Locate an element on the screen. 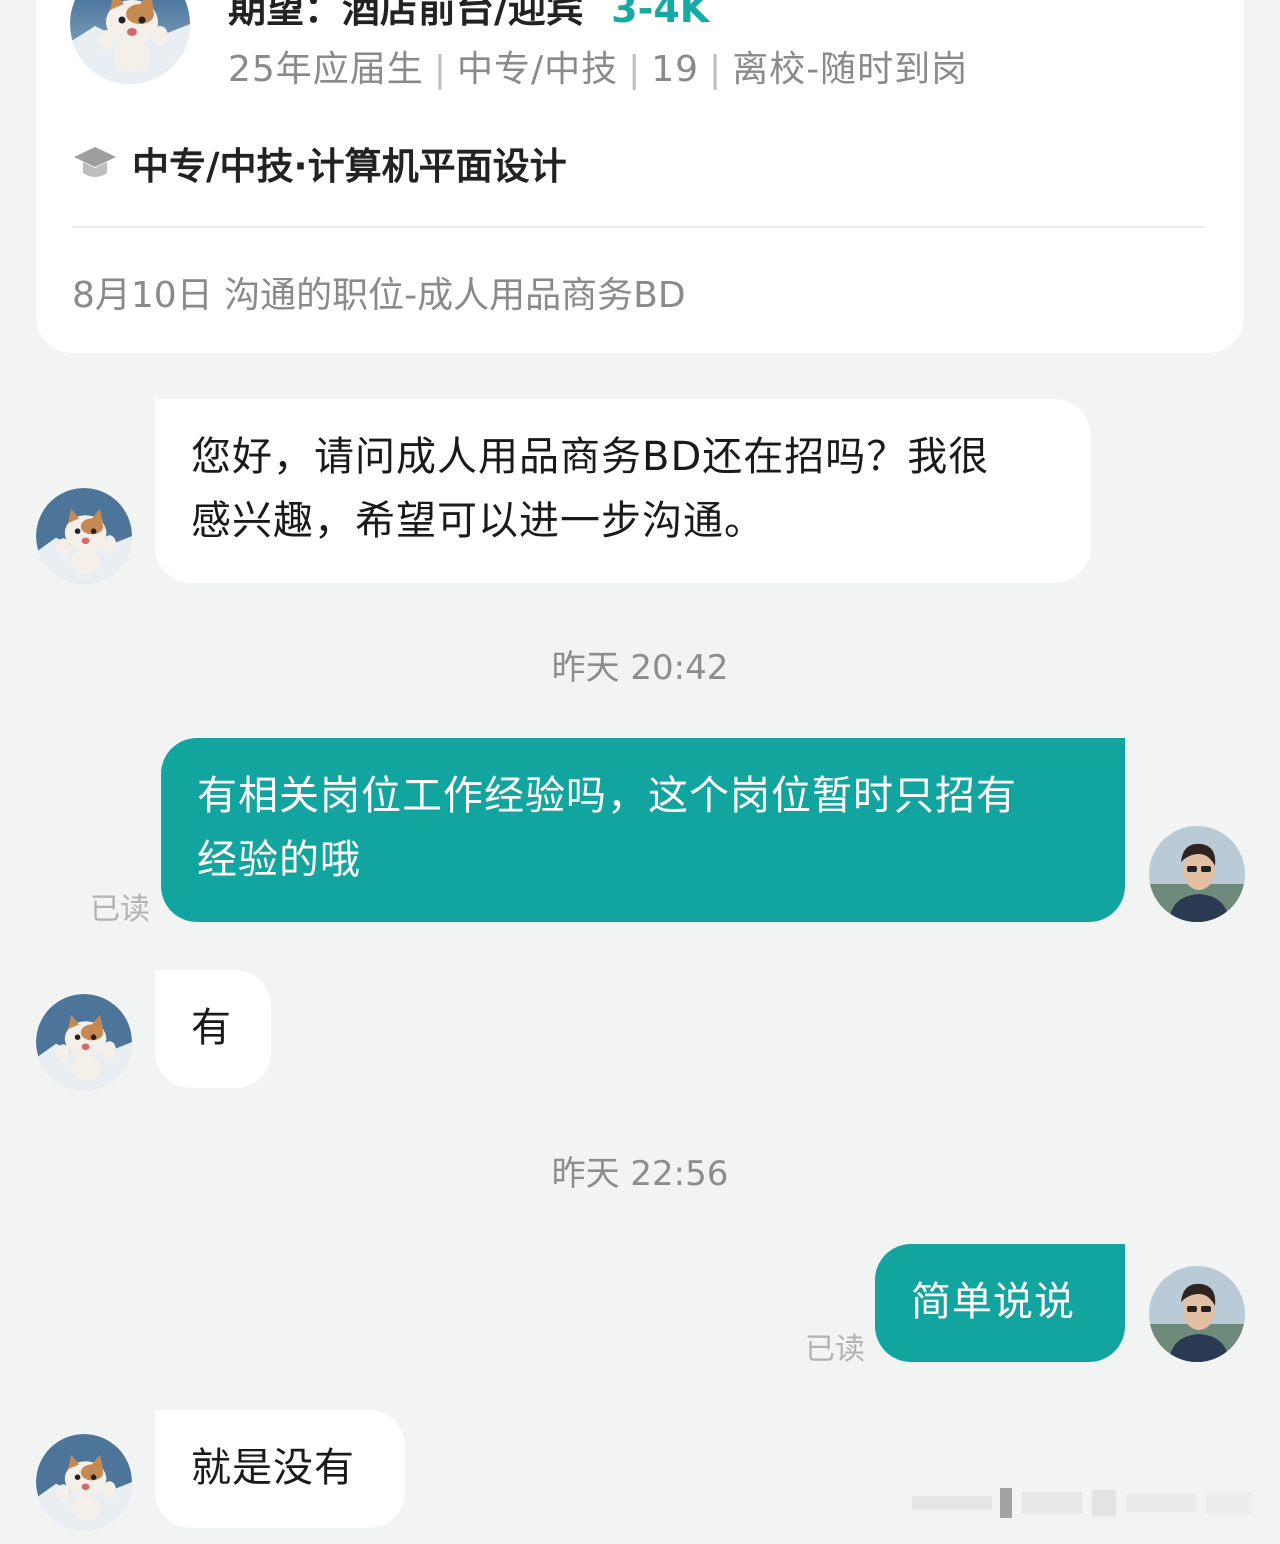  message-line: 经验的哦 is located at coordinates (279, 860).